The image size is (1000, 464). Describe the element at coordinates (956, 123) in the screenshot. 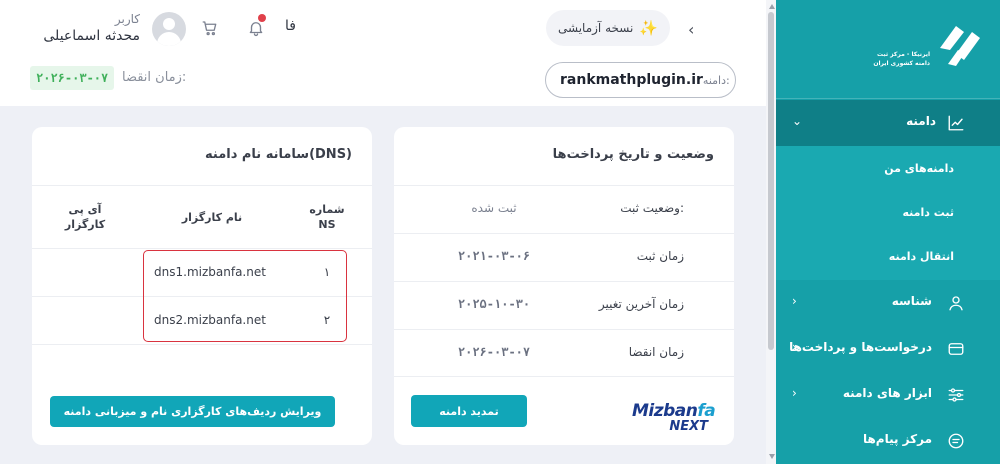

I see `chart-icon` at that location.